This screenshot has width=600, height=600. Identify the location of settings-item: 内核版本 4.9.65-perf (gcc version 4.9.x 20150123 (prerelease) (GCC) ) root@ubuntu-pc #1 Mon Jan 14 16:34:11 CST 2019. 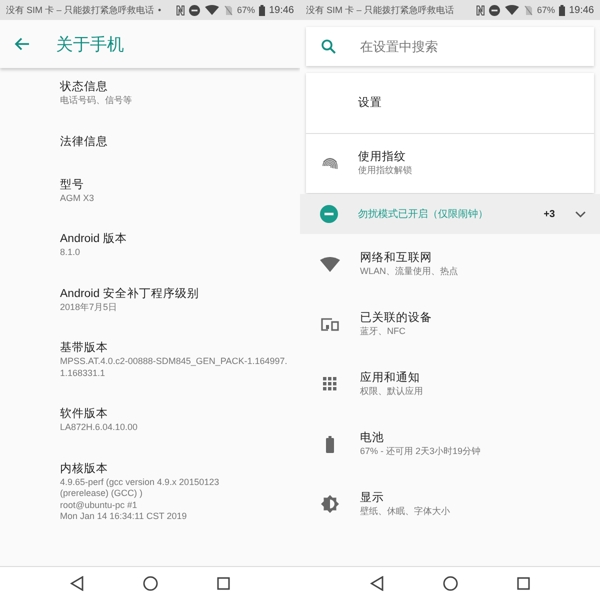
(150, 492).